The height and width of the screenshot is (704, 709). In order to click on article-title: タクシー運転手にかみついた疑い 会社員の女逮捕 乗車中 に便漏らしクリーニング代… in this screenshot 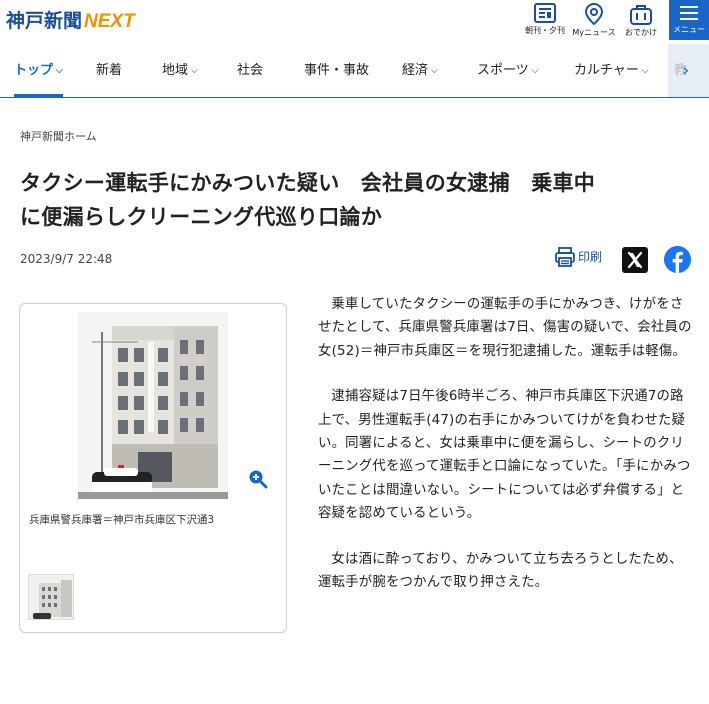, I will do `click(360, 200)`.